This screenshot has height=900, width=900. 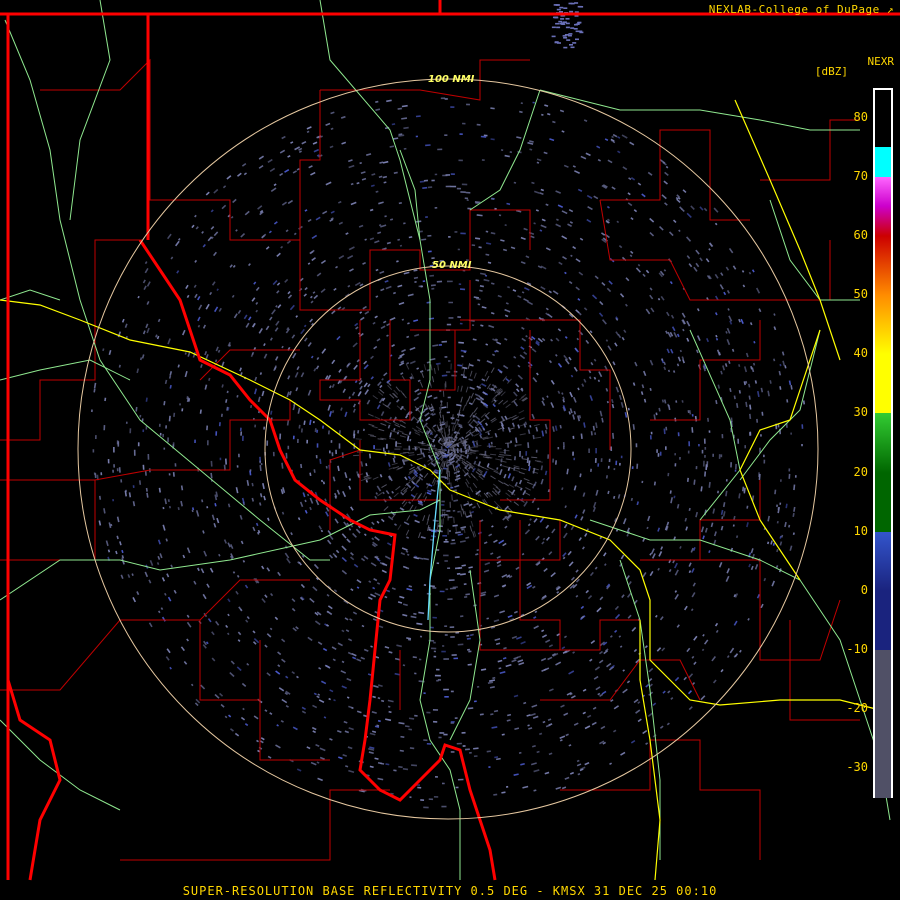 What do you see at coordinates (860, 294) in the screenshot?
I see `color-scale-tick-label: 50` at bounding box center [860, 294].